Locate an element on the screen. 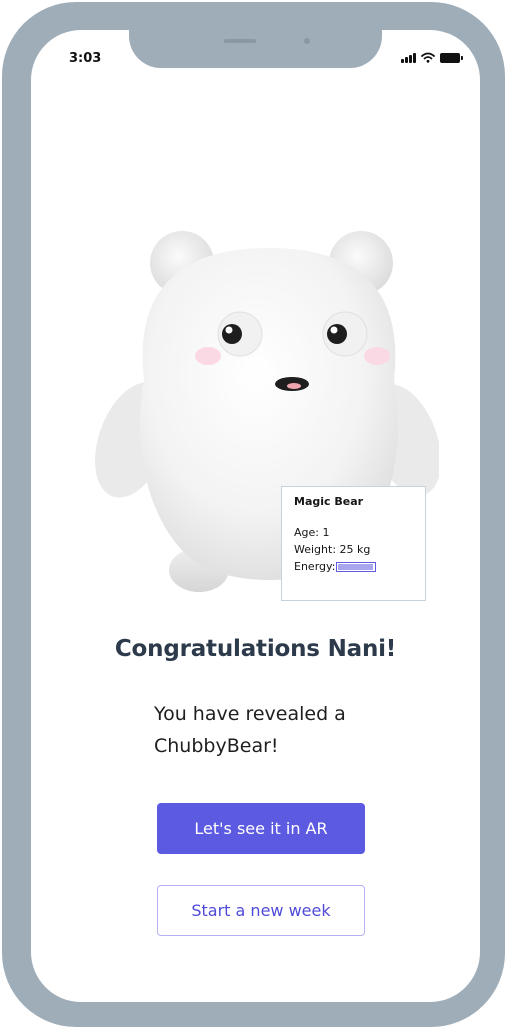 This screenshot has height=1029, width=507. left-cheek is located at coordinates (208, 356).